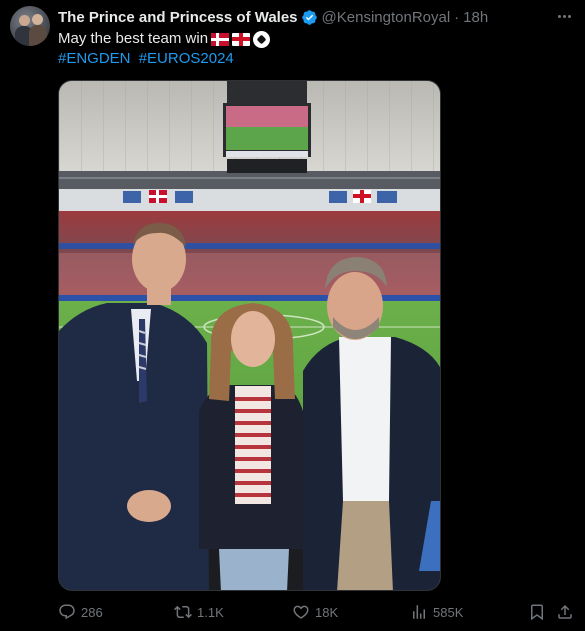 This screenshot has height=631, width=585. I want to click on share-button, so click(565, 612).